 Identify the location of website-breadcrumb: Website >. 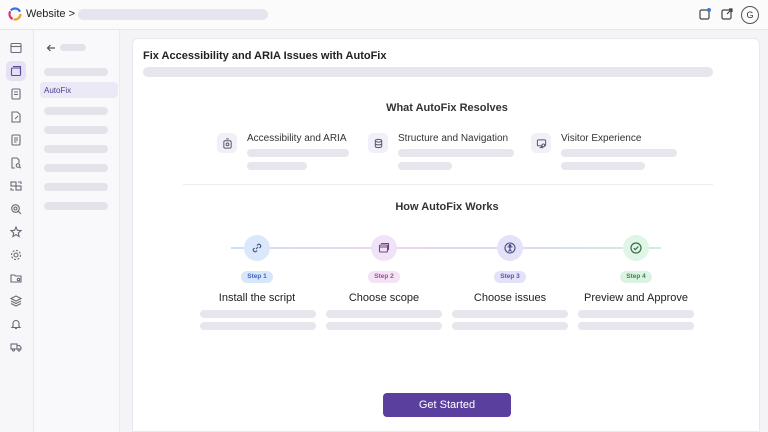
(50, 14).